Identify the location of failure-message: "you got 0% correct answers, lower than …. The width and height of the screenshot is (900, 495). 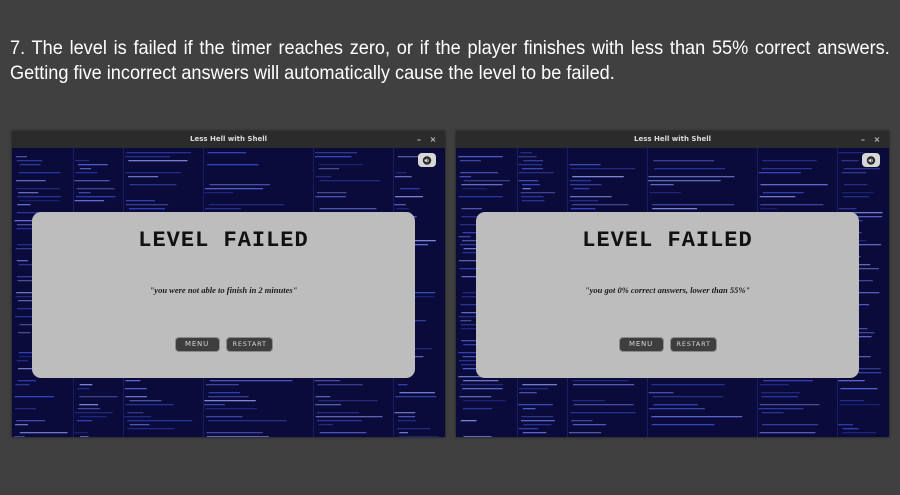
(667, 290).